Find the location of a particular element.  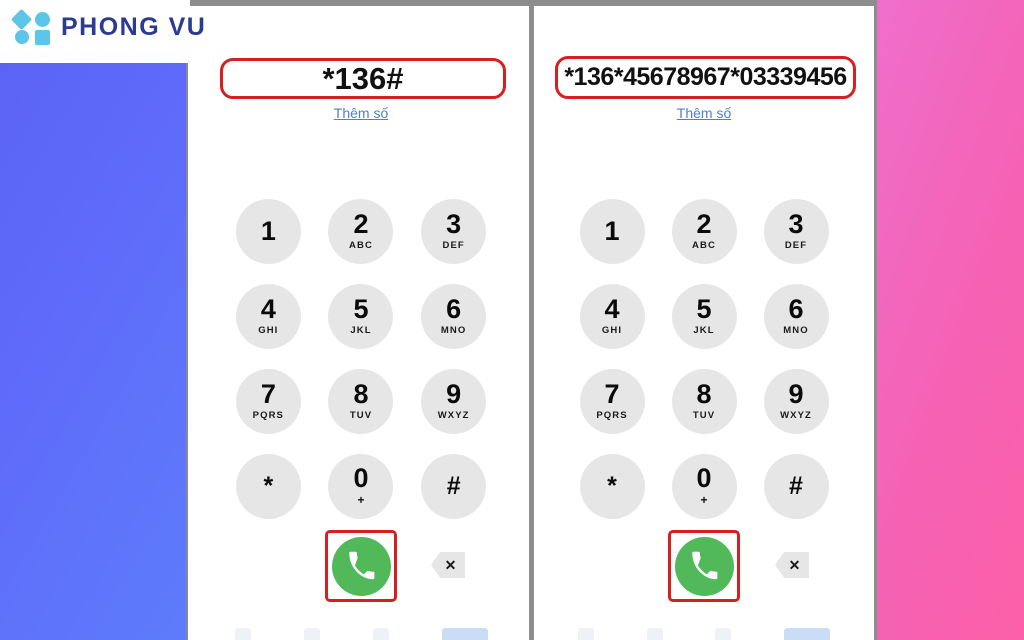

dialed-number-text: *136# is located at coordinates (363, 78).